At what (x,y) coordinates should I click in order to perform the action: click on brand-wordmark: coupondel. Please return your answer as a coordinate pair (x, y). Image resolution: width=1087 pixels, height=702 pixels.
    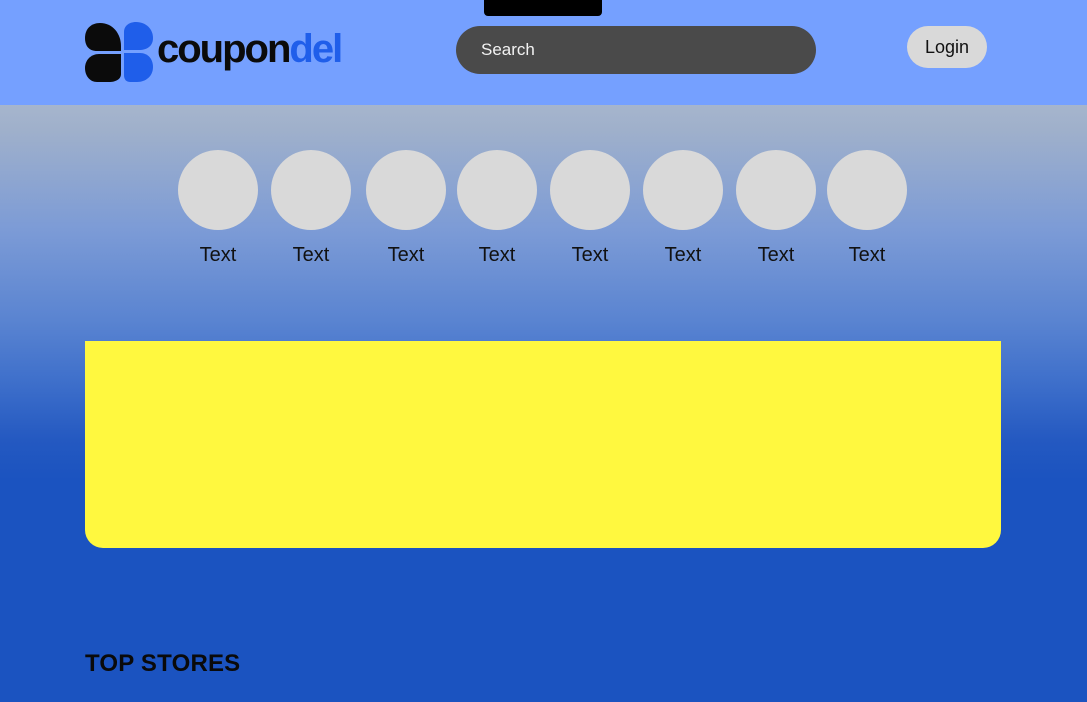
    Looking at the image, I should click on (250, 49).